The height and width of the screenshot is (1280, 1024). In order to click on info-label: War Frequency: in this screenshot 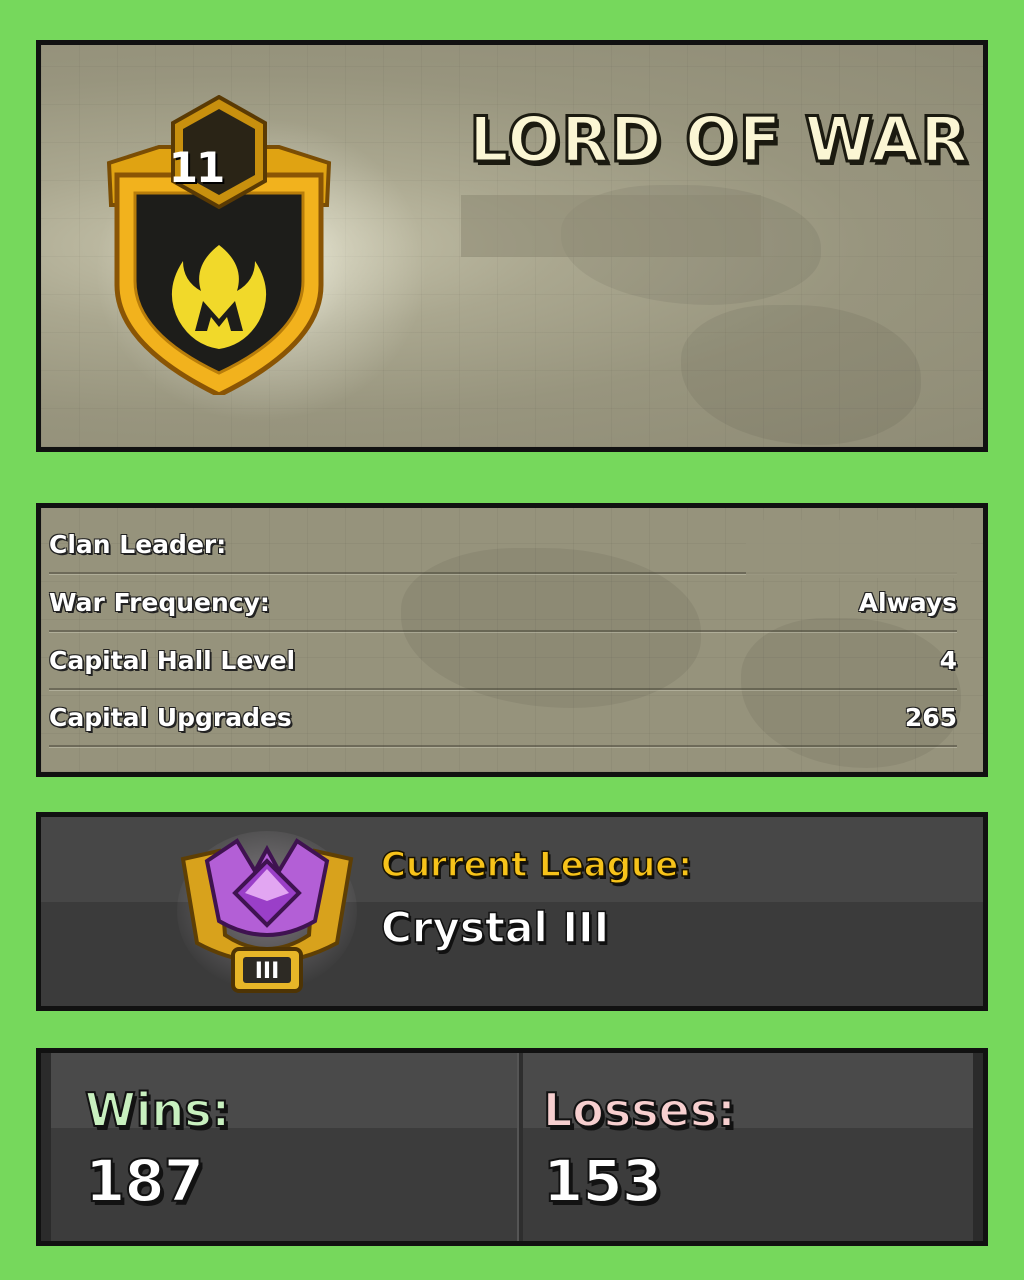, I will do `click(159, 602)`.